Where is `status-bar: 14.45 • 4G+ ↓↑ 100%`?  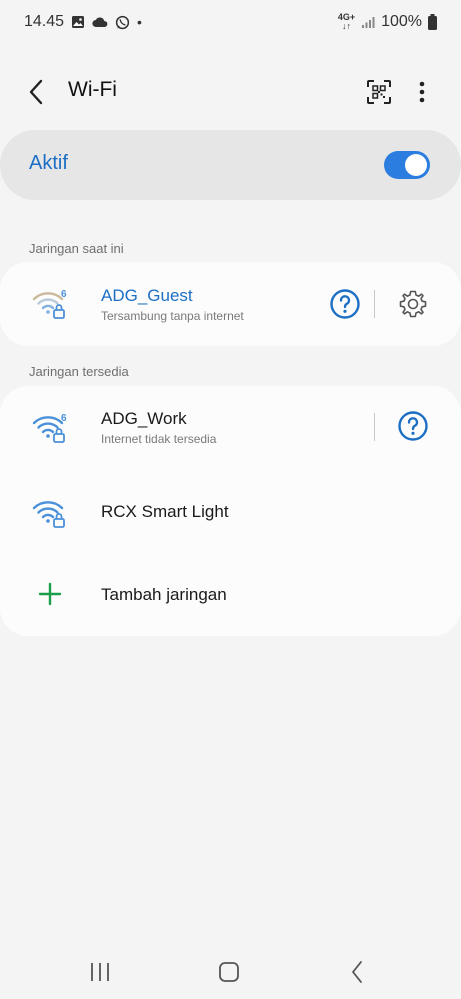 status-bar: 14.45 • 4G+ ↓↑ 100% is located at coordinates (230, 22).